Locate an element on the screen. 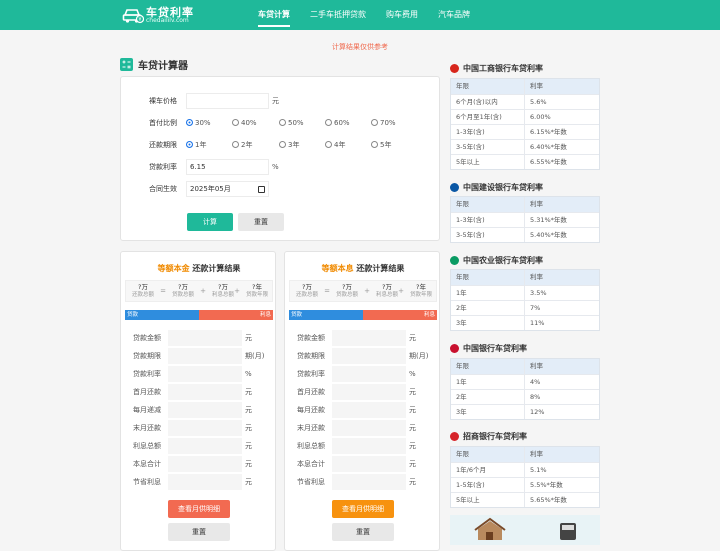 The height and width of the screenshot is (551, 720). calculator-header: 车贷计算器 is located at coordinates (154, 64).